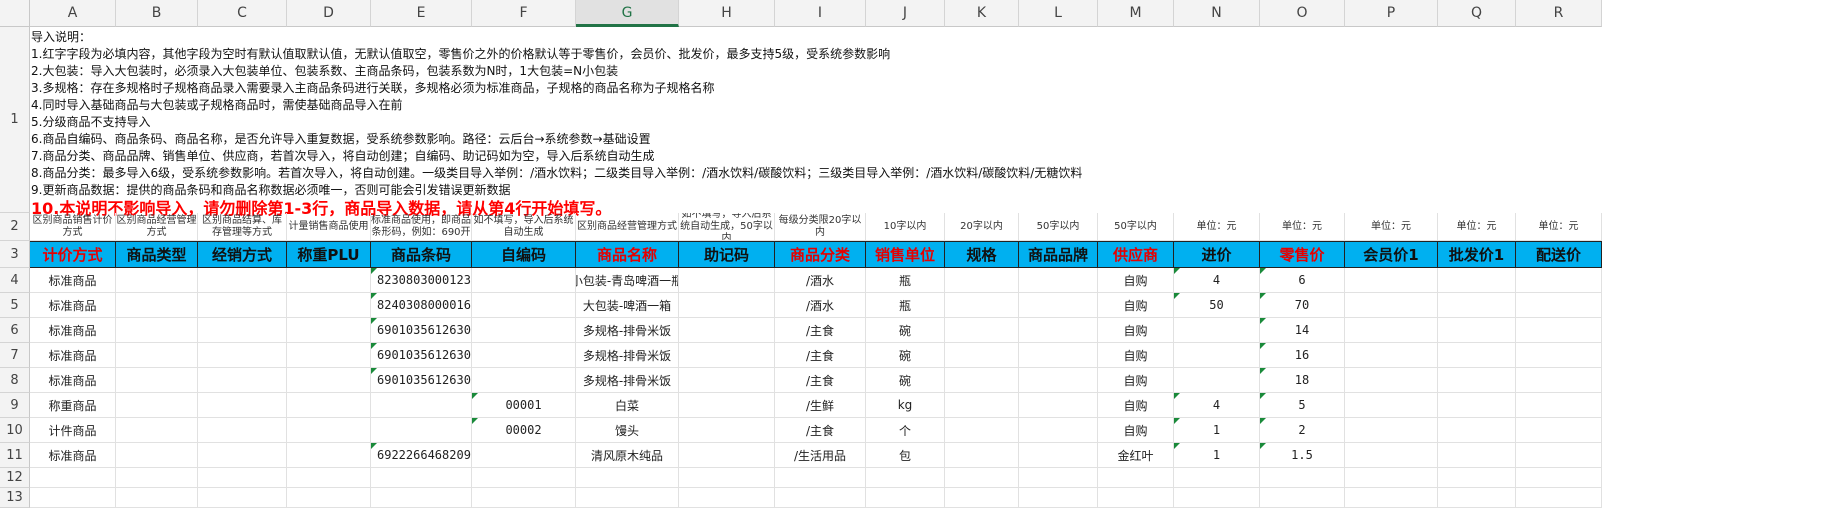 The width and height of the screenshot is (1843, 522). What do you see at coordinates (524, 430) in the screenshot?
I see `data-cell: 00002` at bounding box center [524, 430].